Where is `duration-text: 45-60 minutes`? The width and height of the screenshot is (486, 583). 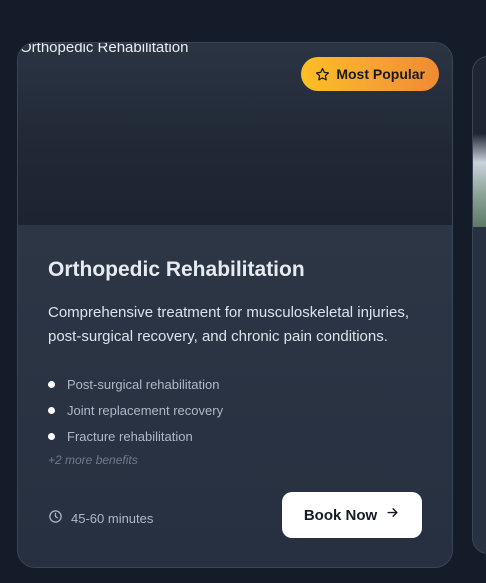
duration-text: 45-60 minutes is located at coordinates (112, 518).